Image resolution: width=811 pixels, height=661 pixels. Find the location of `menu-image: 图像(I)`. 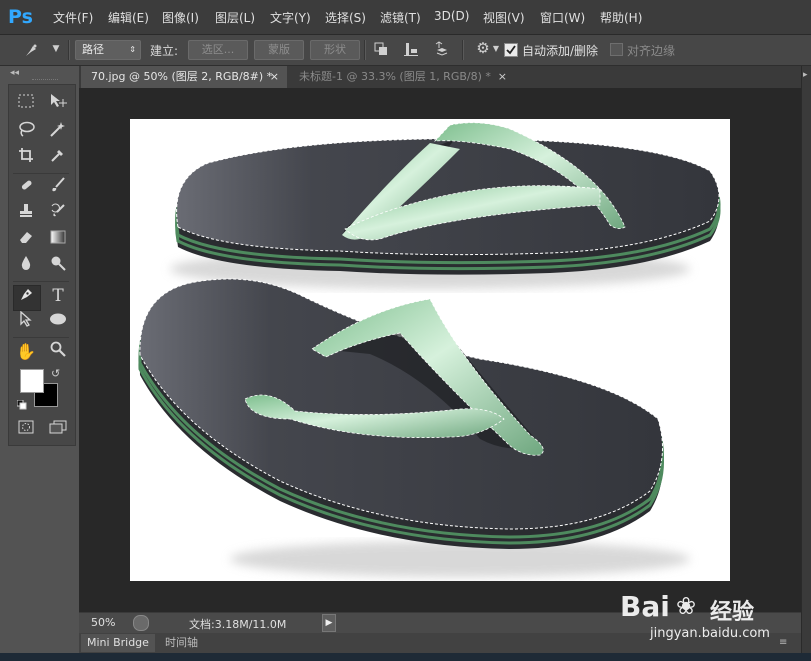

menu-image: 图像(I) is located at coordinates (180, 17).